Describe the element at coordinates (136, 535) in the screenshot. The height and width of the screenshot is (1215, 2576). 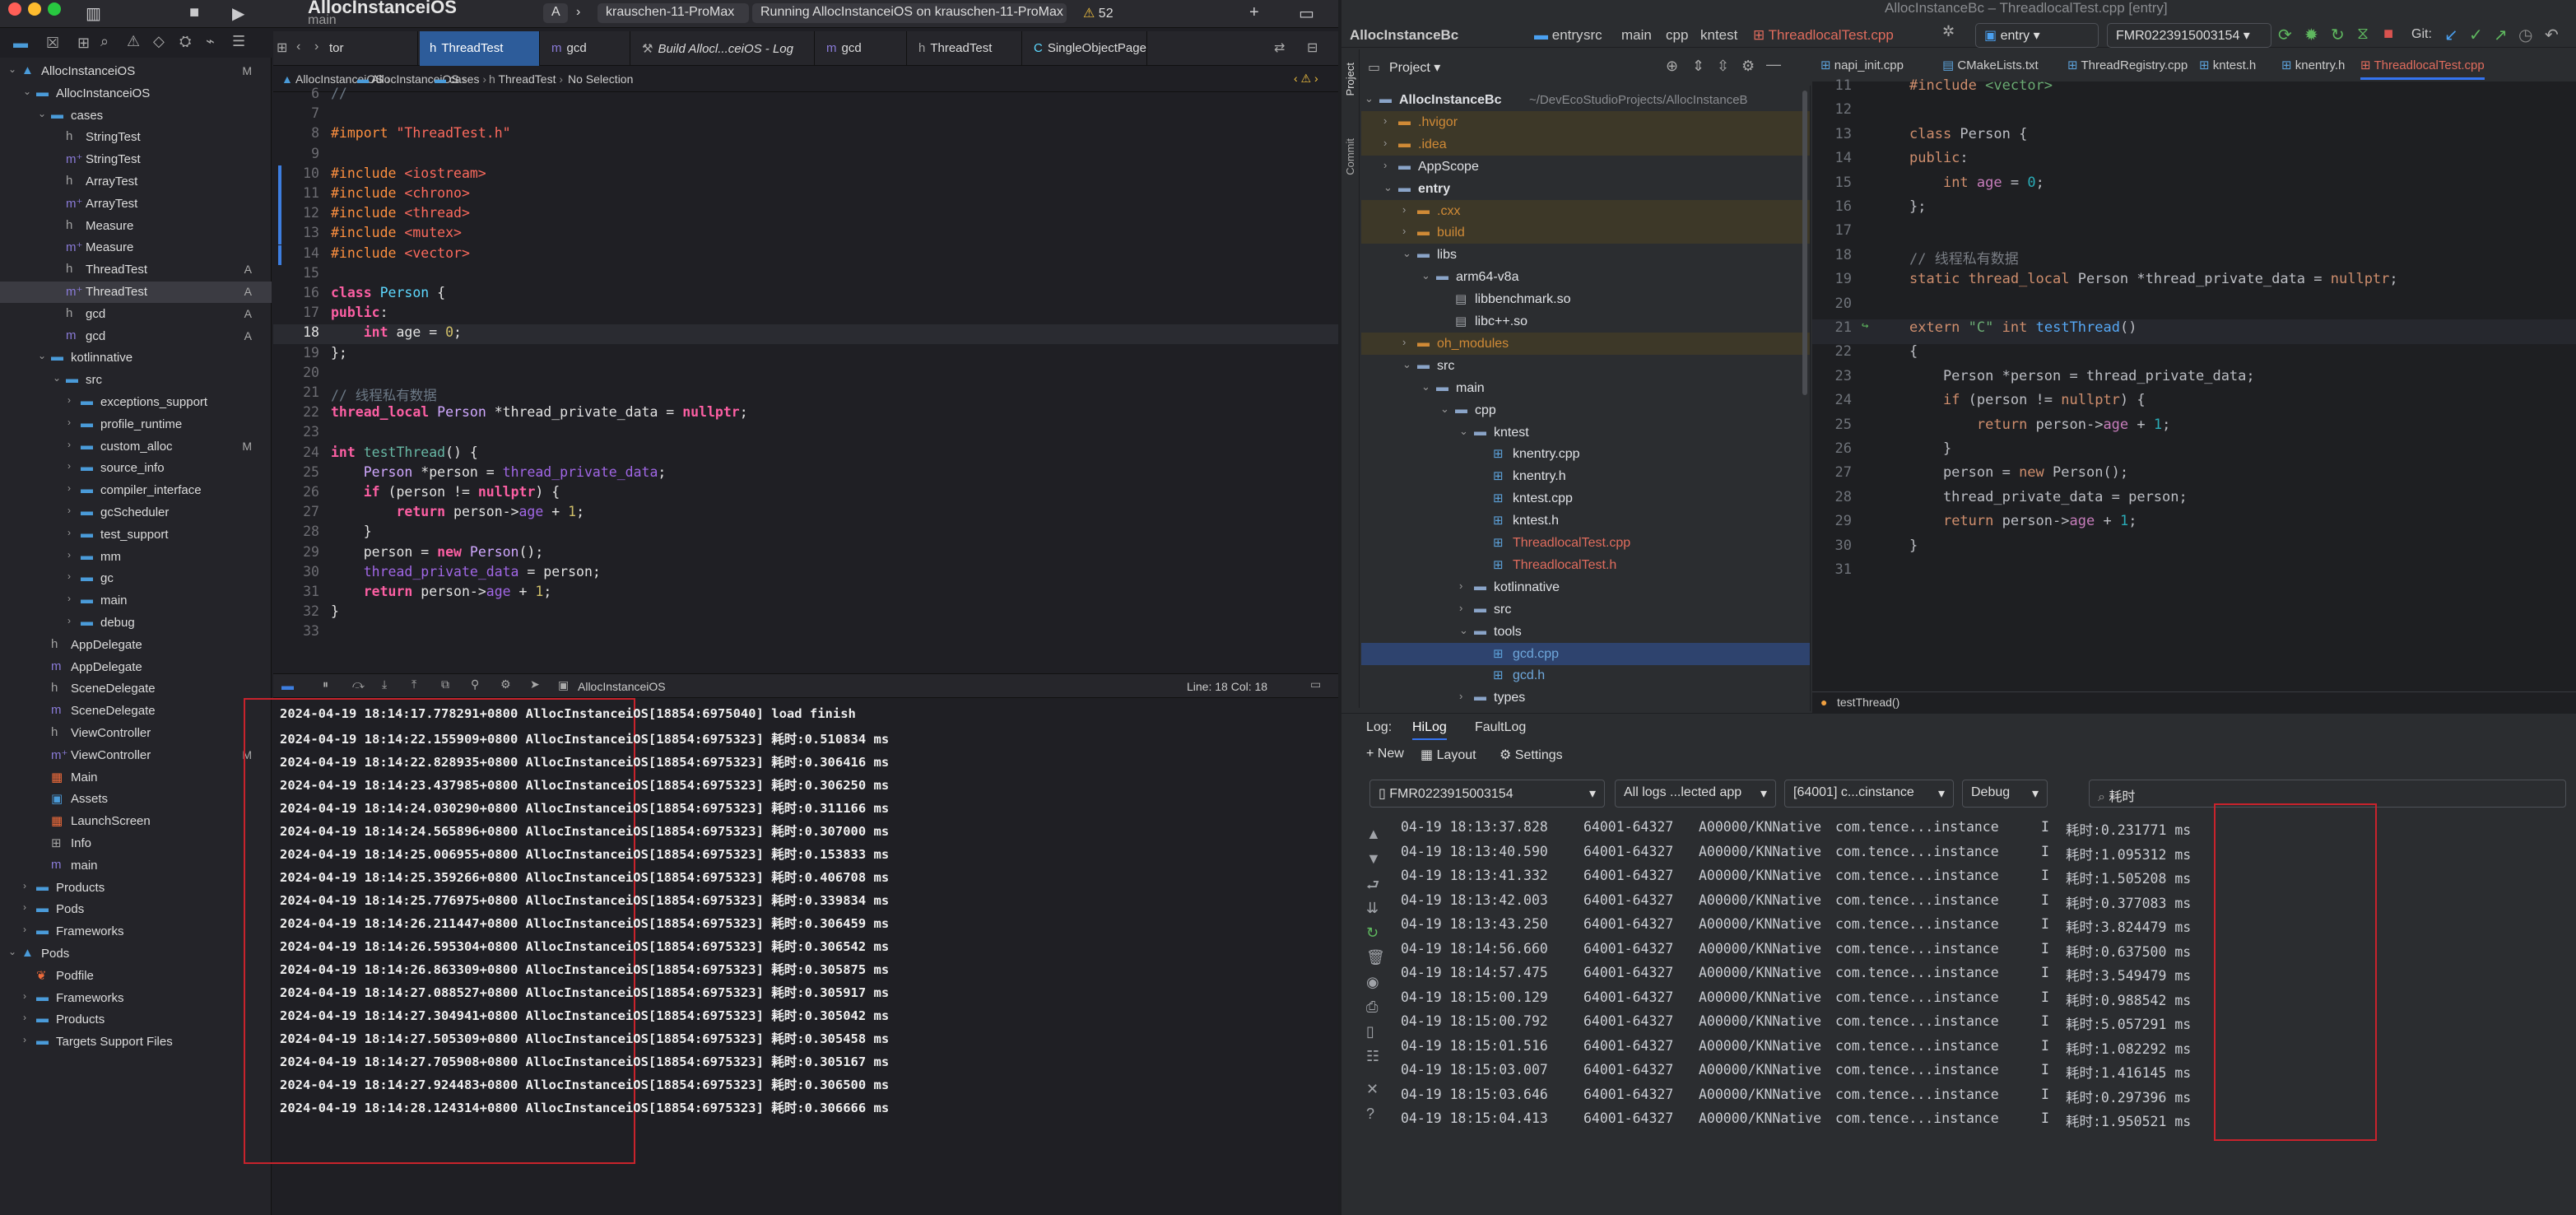
I see `navigator-item: › ▬ test_support` at that location.